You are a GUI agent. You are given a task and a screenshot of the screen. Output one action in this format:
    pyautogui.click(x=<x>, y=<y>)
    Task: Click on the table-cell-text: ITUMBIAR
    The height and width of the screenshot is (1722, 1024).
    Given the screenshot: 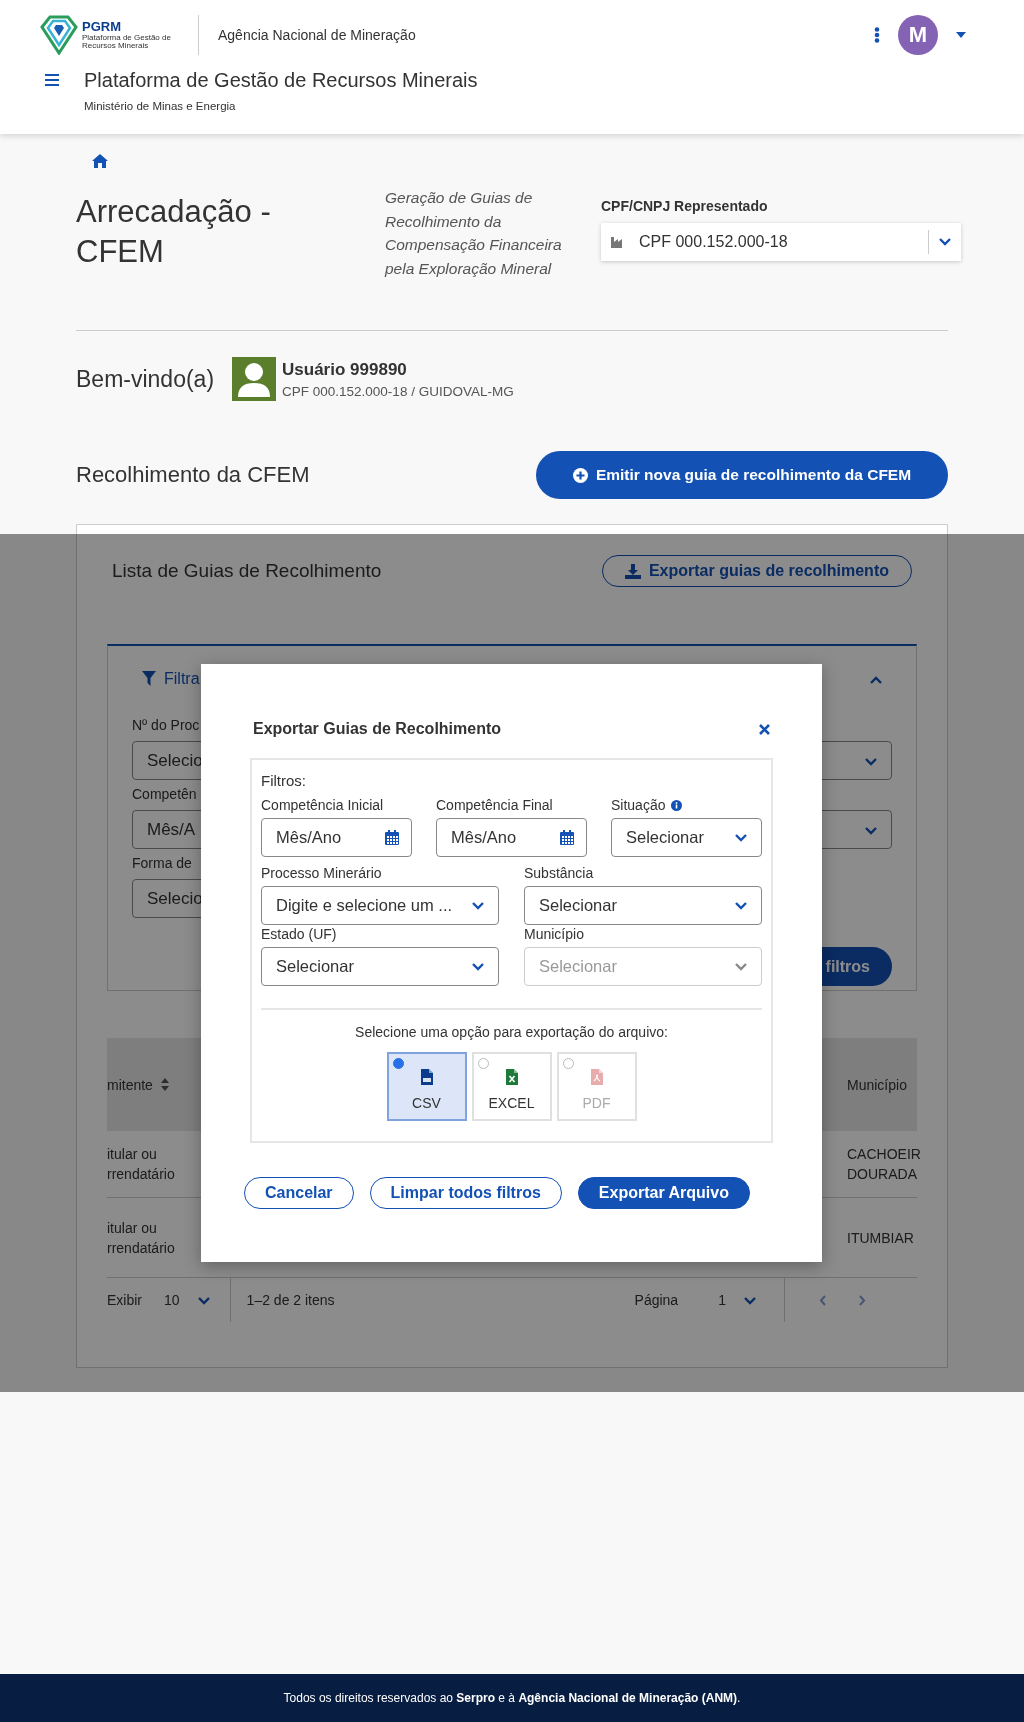 What is the action you would take?
    pyautogui.click(x=880, y=1238)
    